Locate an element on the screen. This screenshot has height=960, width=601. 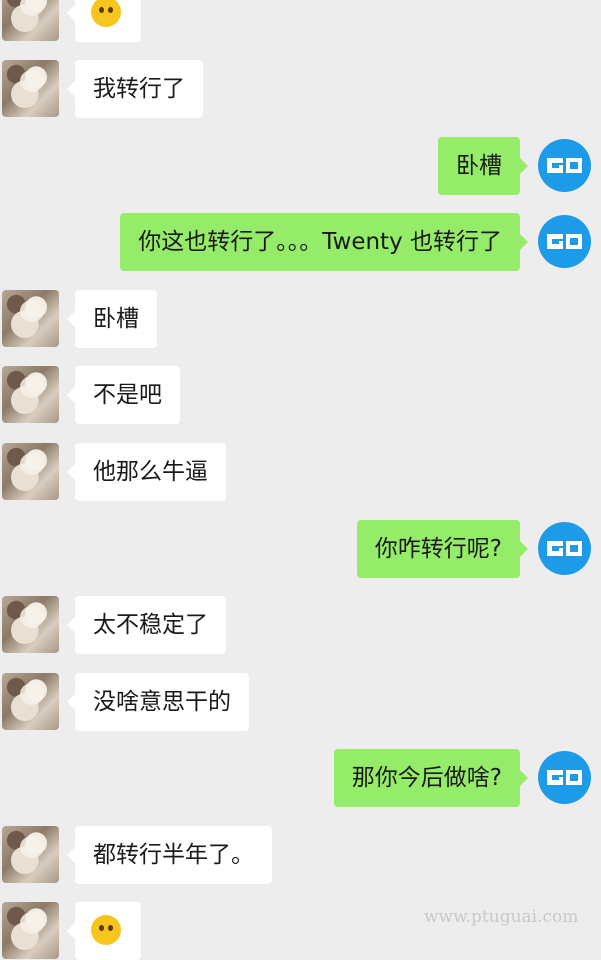
message-bubble: 那你今后做啥? is located at coordinates (431, 778).